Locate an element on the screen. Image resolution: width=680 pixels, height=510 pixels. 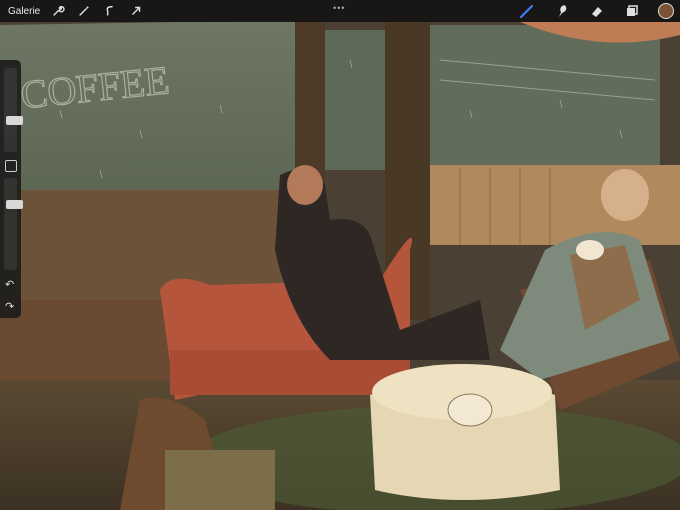
brush-icon is located at coordinates (527, 11).